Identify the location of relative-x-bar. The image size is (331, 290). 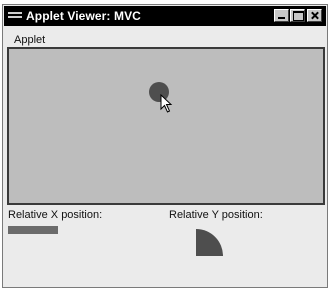
(33, 230).